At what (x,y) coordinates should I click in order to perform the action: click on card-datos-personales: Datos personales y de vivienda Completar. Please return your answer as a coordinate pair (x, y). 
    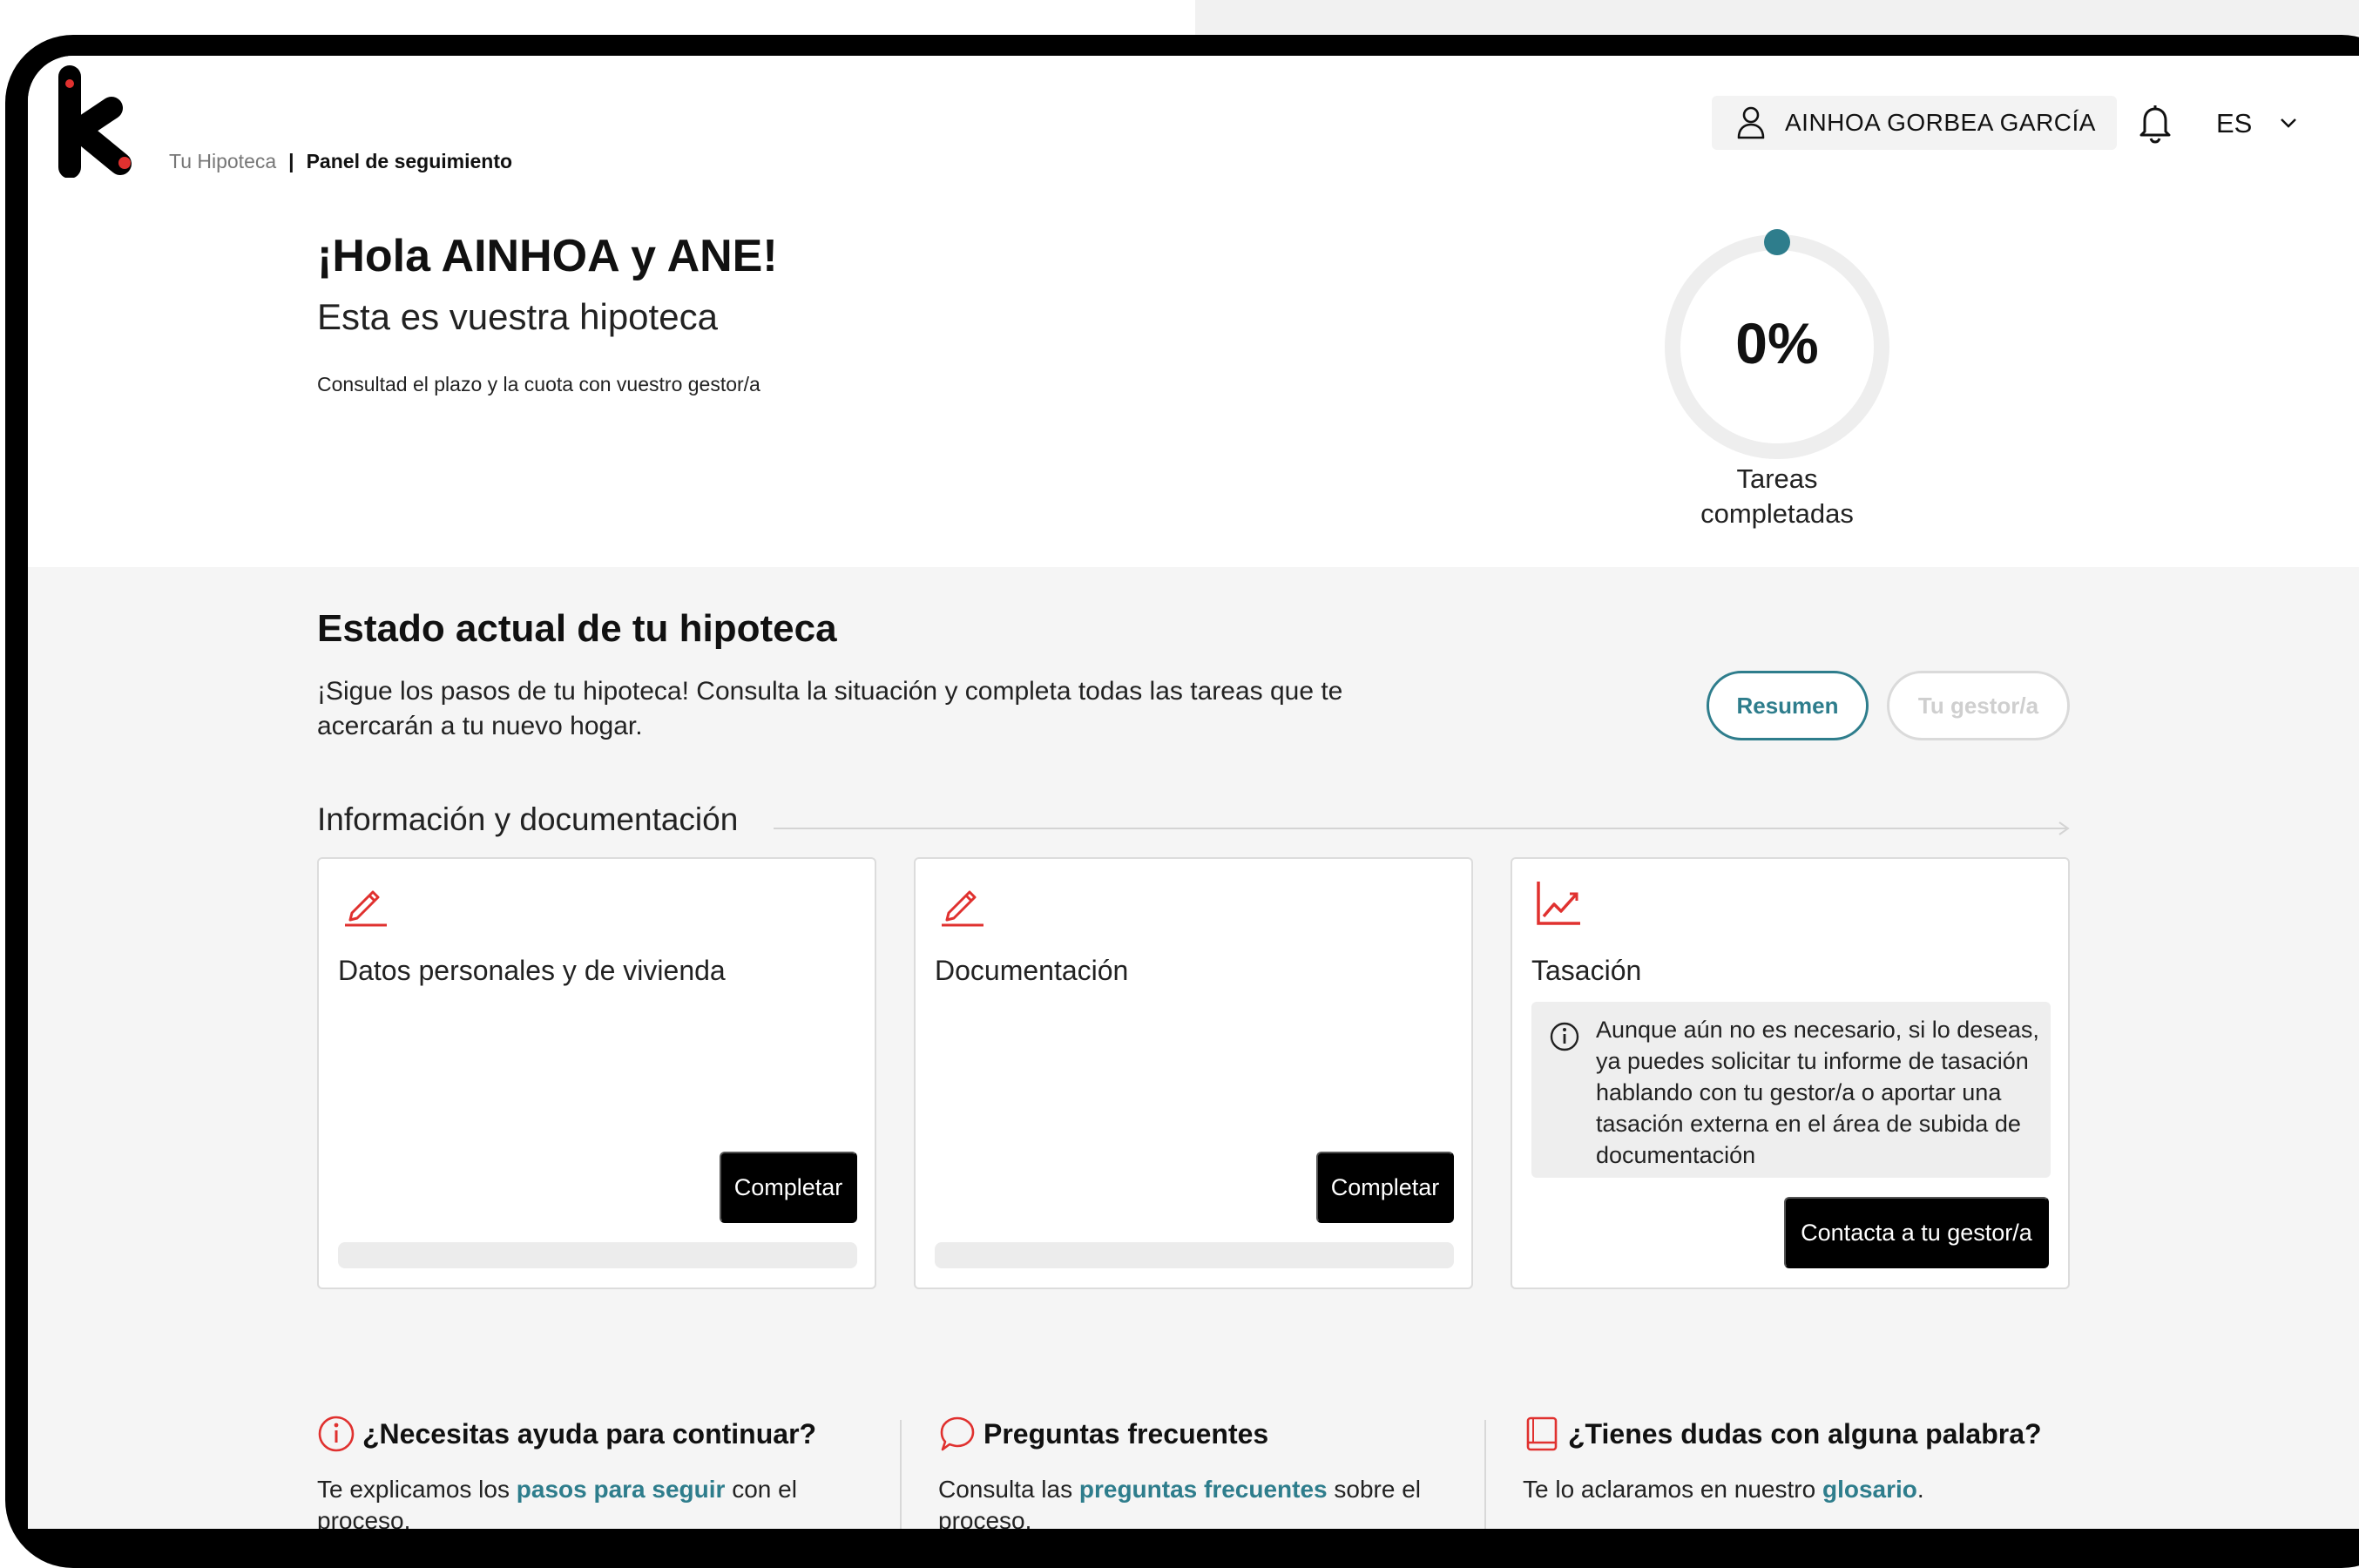
    Looking at the image, I should click on (596, 1073).